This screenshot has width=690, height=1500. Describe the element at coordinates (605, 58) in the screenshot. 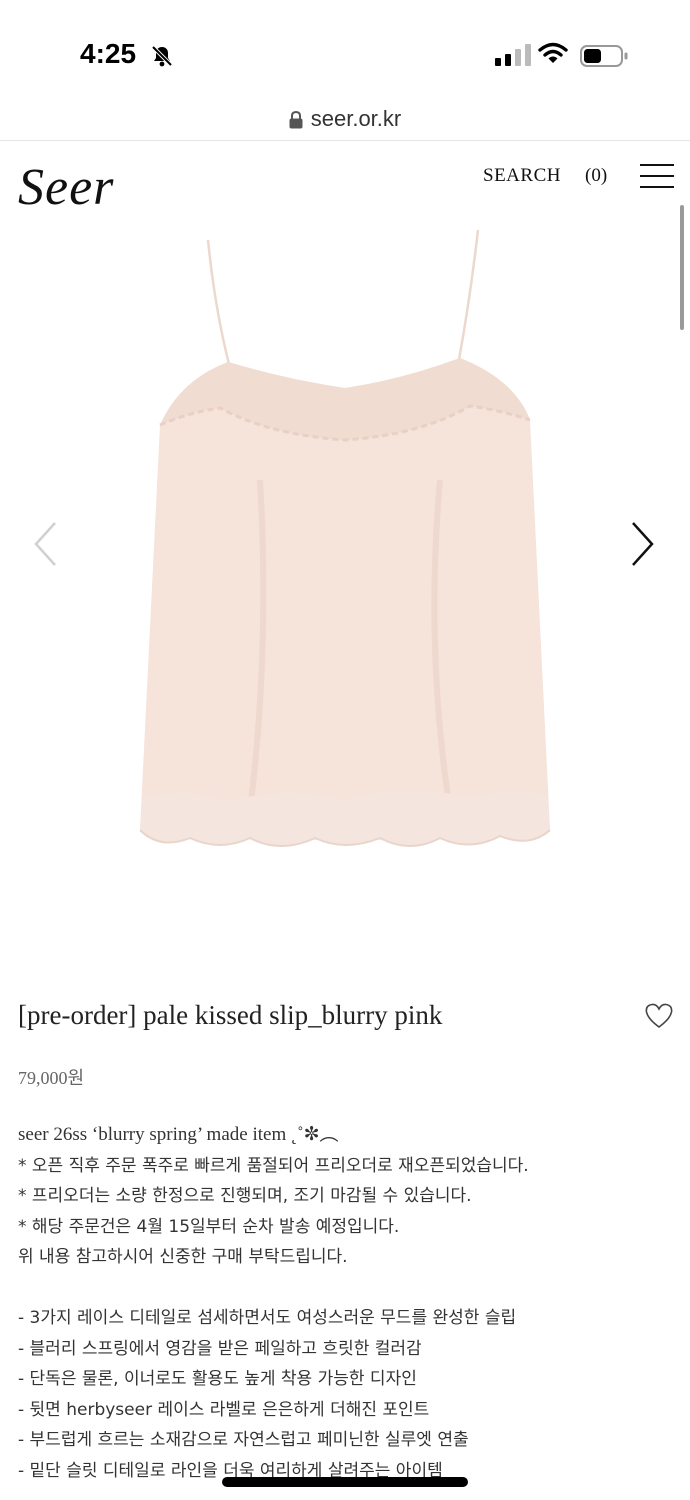

I see `battery-icon` at that location.